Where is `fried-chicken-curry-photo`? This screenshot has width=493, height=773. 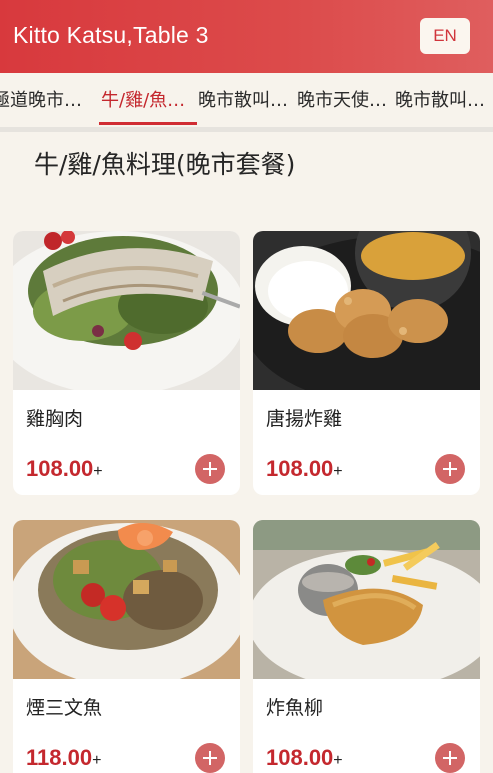
fried-chicken-curry-photo is located at coordinates (366, 310).